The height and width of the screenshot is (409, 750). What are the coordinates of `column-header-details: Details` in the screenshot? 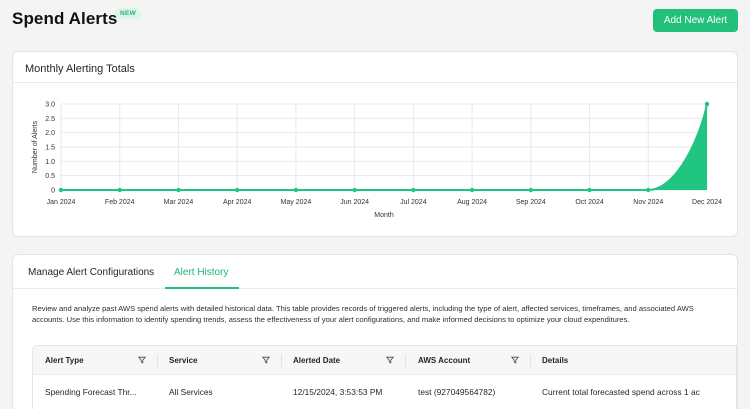 It's located at (555, 360).